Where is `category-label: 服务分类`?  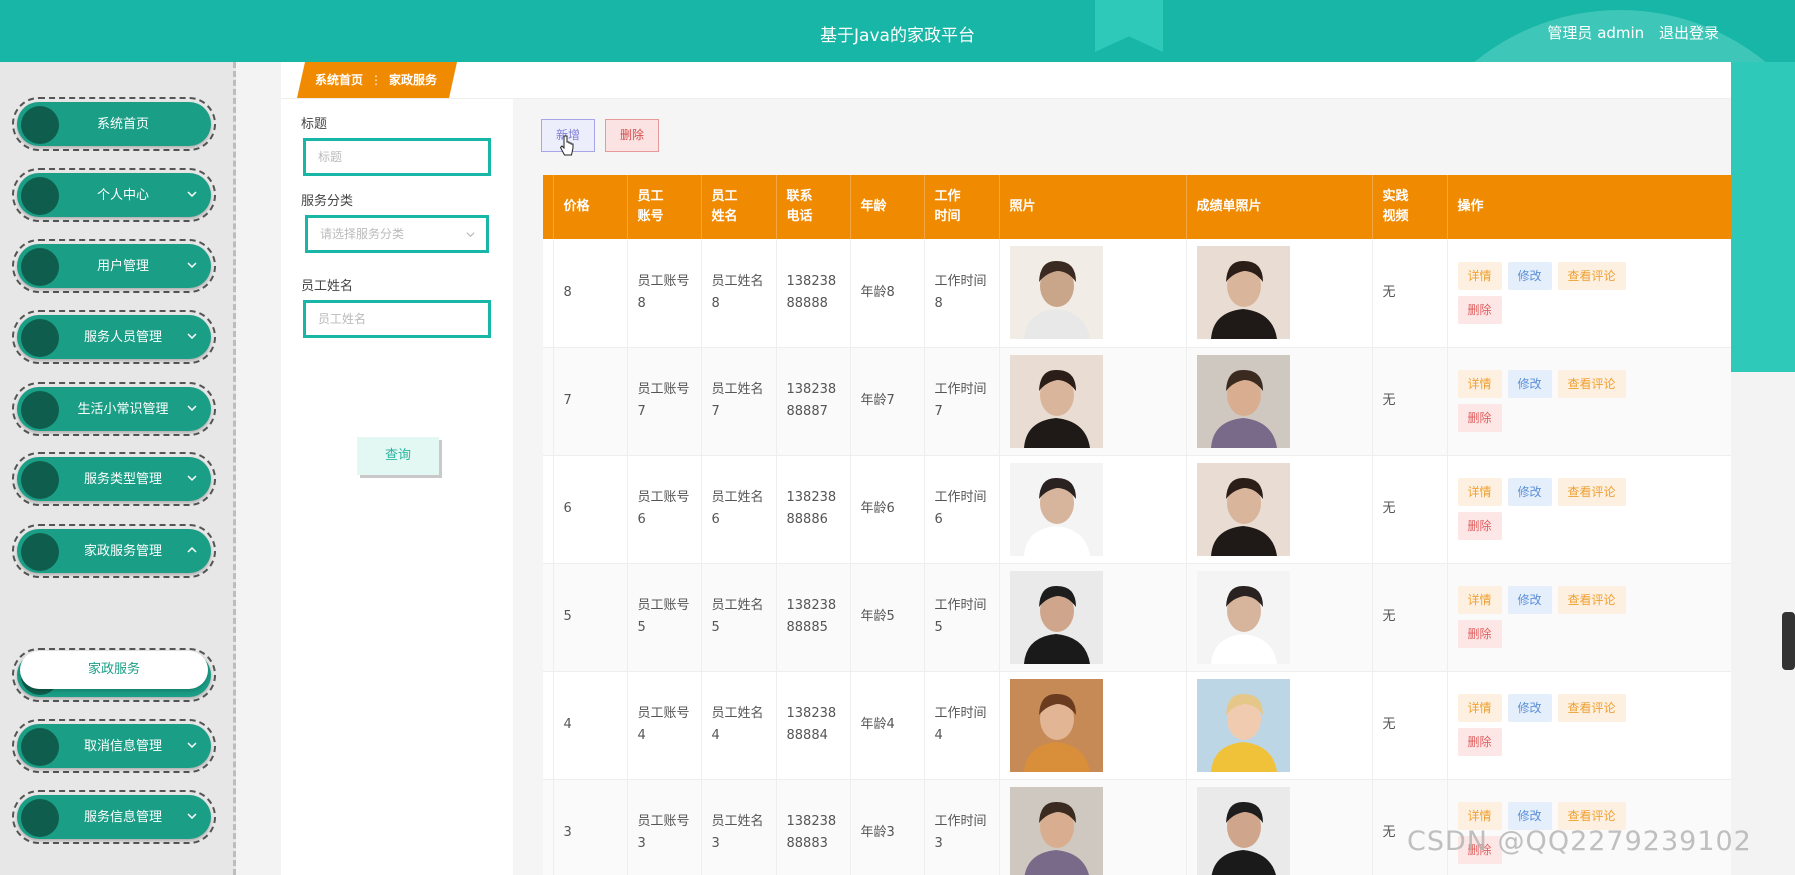
category-label: 服务分类 is located at coordinates (327, 201).